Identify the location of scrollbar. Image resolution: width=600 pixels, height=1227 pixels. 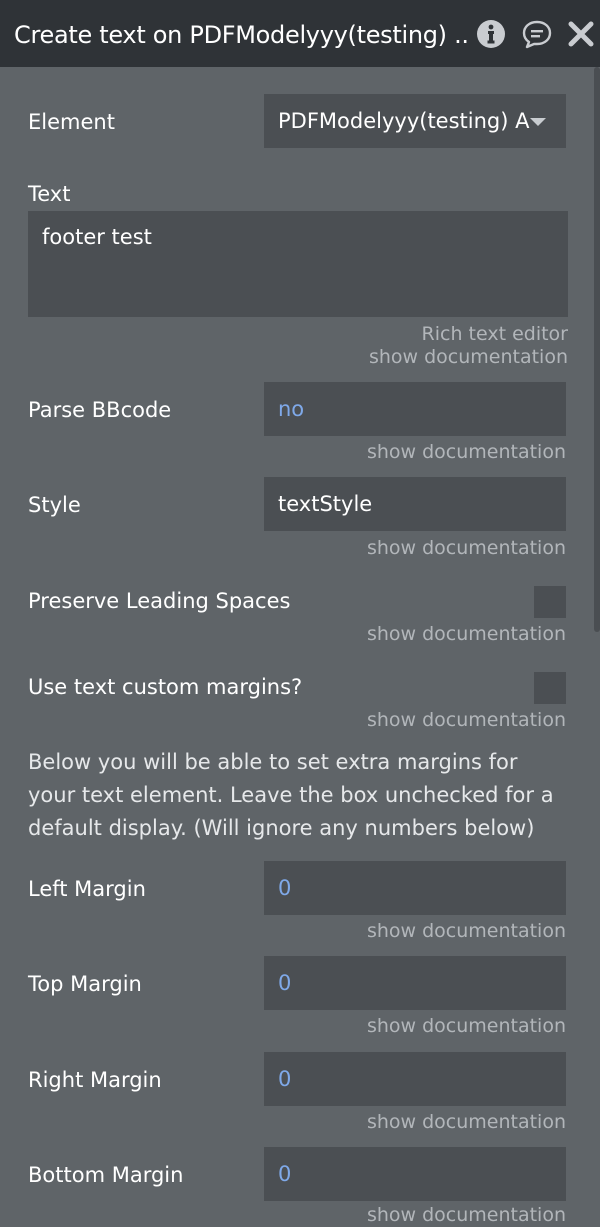
(597, 349).